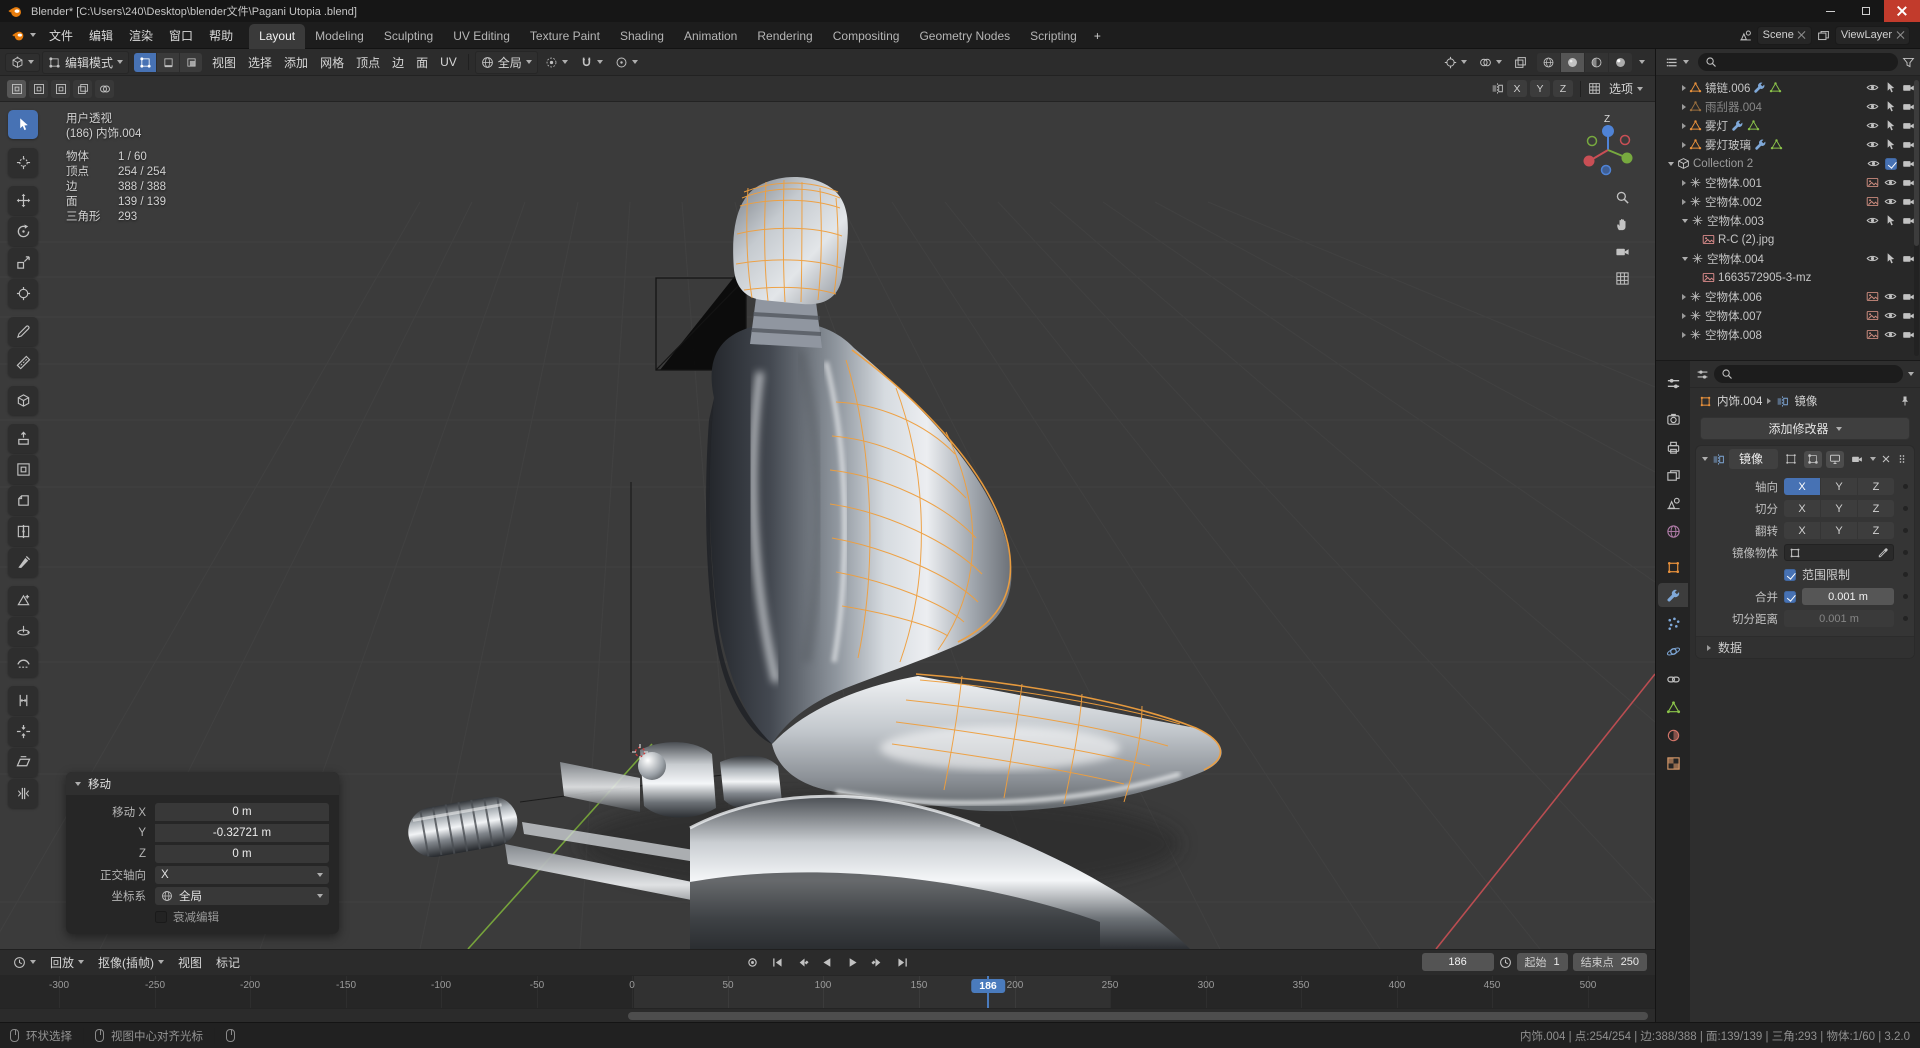 The width and height of the screenshot is (1920, 1048). What do you see at coordinates (827, 1015) in the screenshot?
I see `timeline-scrollbar` at bounding box center [827, 1015].